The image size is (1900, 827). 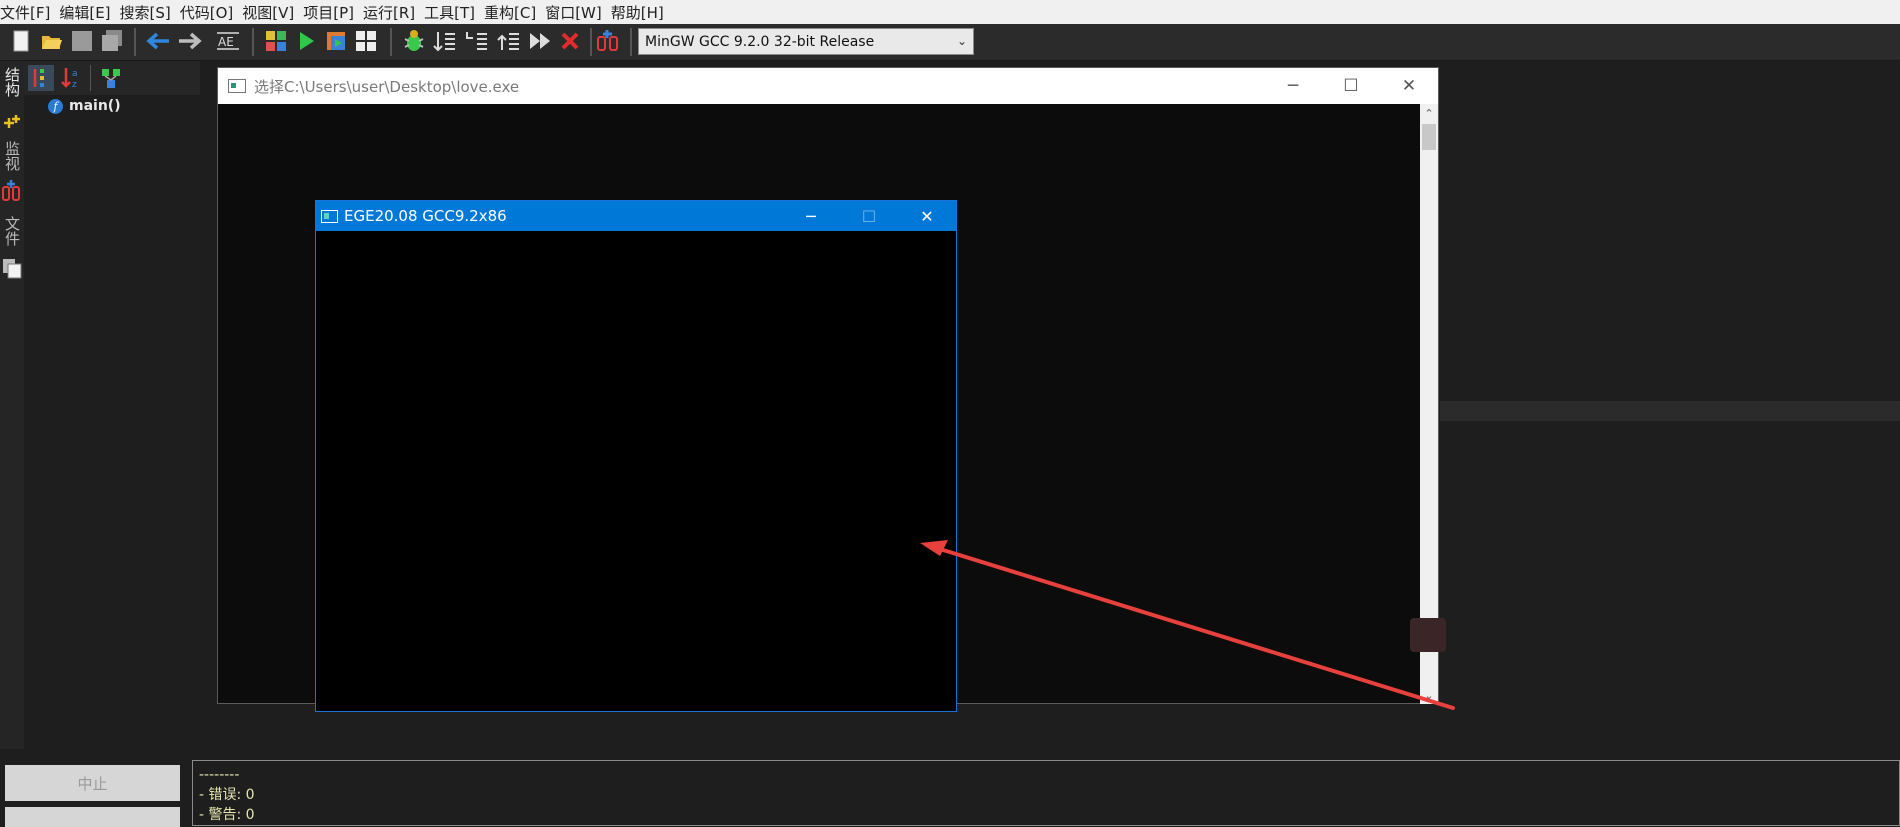 What do you see at coordinates (1429, 695) in the screenshot?
I see `scroll-down-icon: ⌄` at bounding box center [1429, 695].